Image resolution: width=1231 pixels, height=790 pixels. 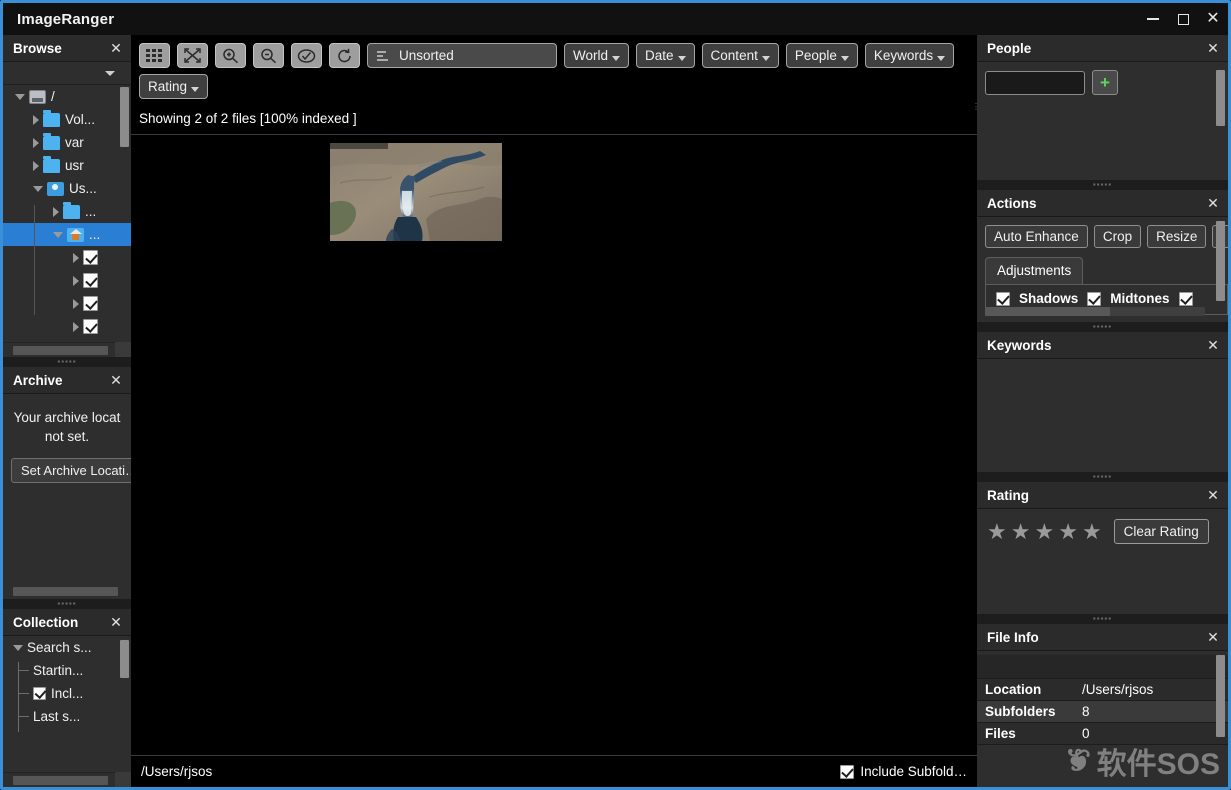 What do you see at coordinates (154, 55) in the screenshot?
I see `grid-view-icon` at bounding box center [154, 55].